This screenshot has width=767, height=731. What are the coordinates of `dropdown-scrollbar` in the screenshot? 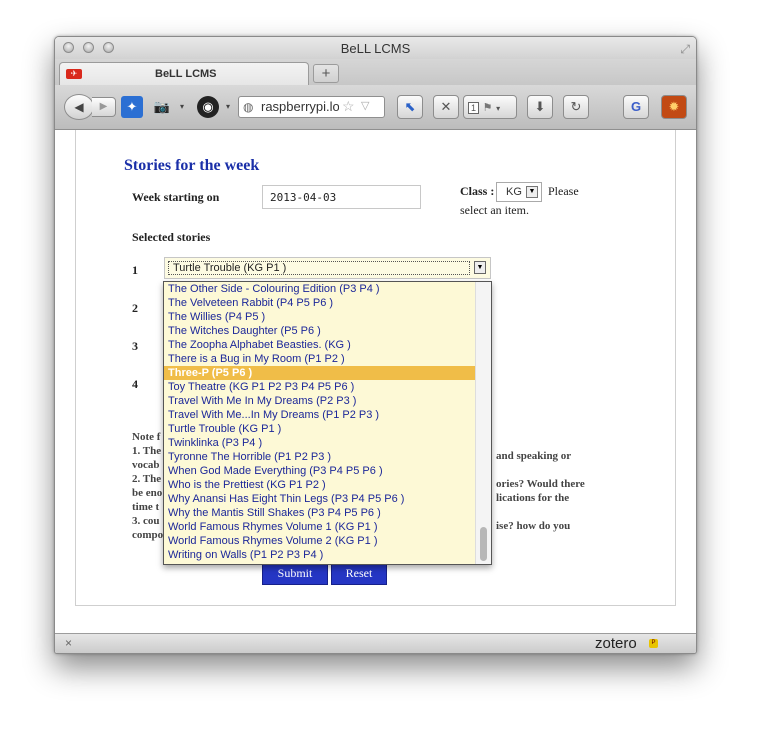 It's located at (483, 423).